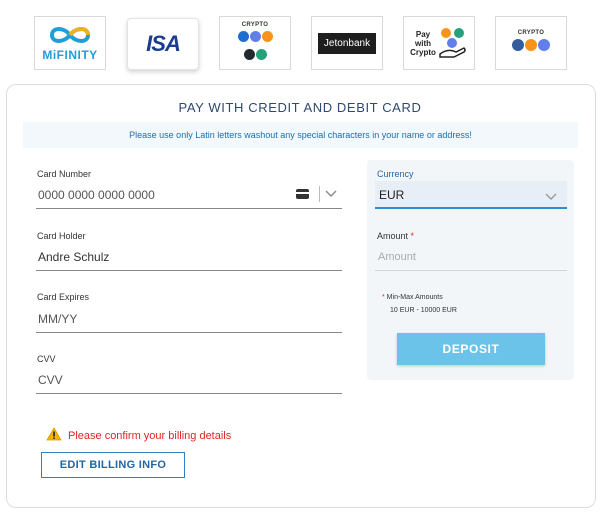  What do you see at coordinates (300, 107) in the screenshot?
I see `page-title: PAY WITH CREDIT AND DEBIT CARD` at bounding box center [300, 107].